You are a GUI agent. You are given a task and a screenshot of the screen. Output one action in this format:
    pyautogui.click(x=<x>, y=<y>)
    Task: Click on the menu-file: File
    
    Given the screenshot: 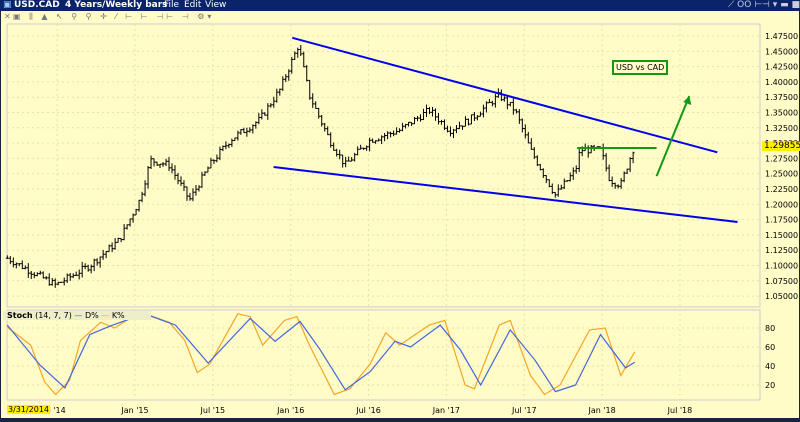 What is the action you would take?
    pyautogui.click(x=171, y=5)
    